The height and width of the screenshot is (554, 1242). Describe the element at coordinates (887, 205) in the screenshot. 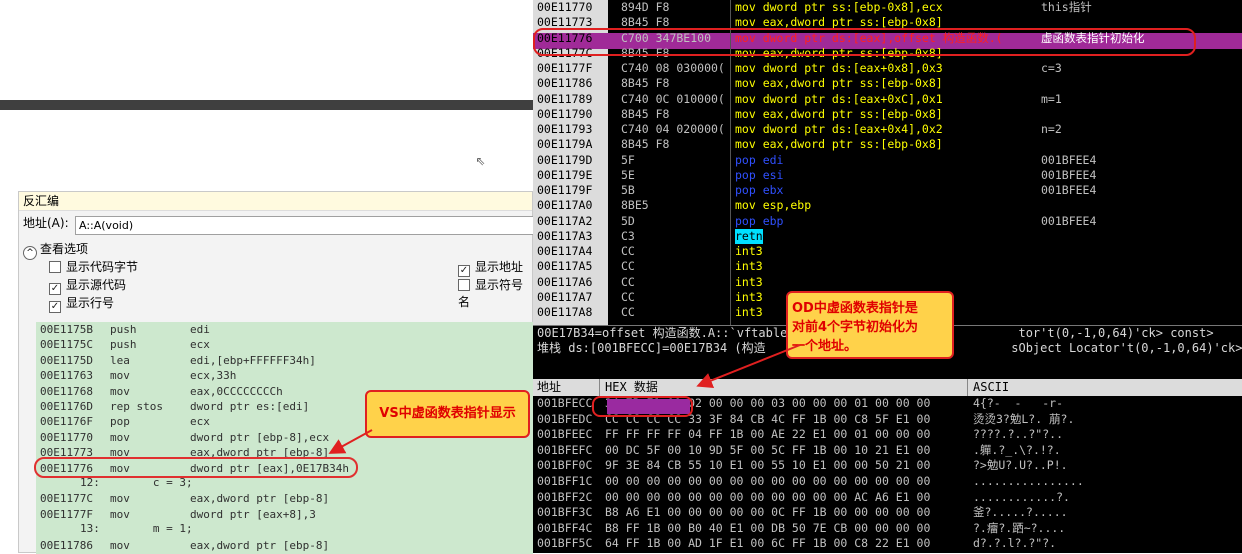

I see `od-row: 00E117A0 8BE5 mov esp,ebp` at that location.